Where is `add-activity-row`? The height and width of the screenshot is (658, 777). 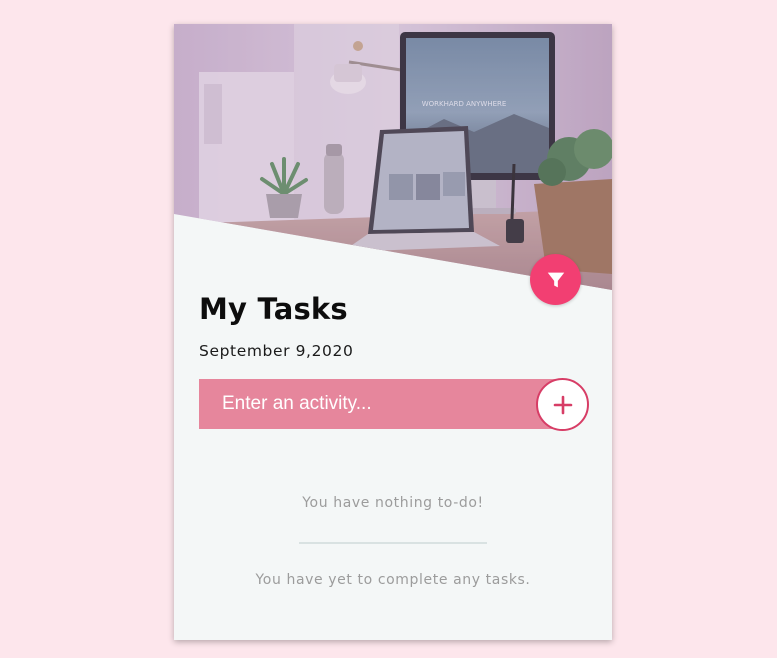 add-activity-row is located at coordinates (395, 404).